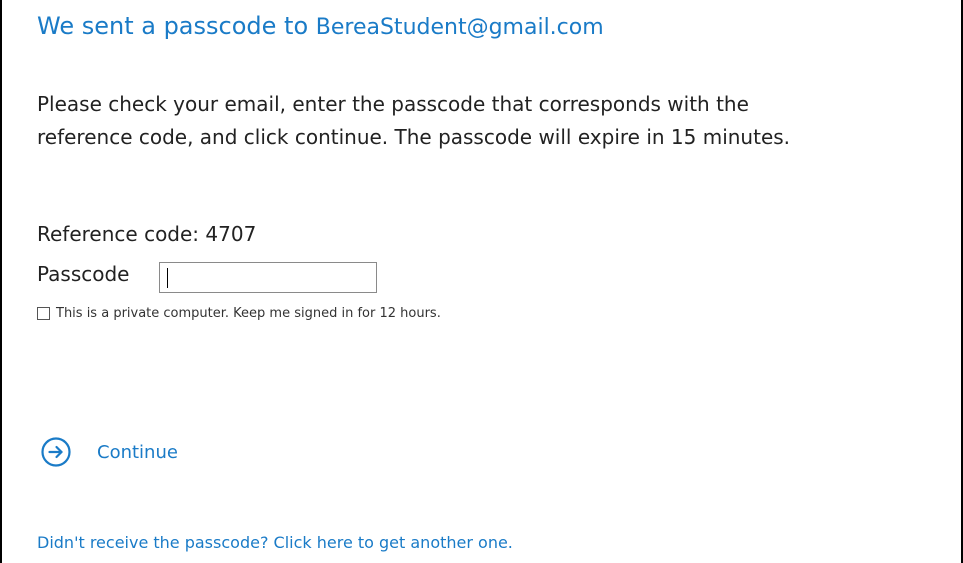 Image resolution: width=963 pixels, height=563 pixels. I want to click on continue-button: Continue, so click(109, 452).